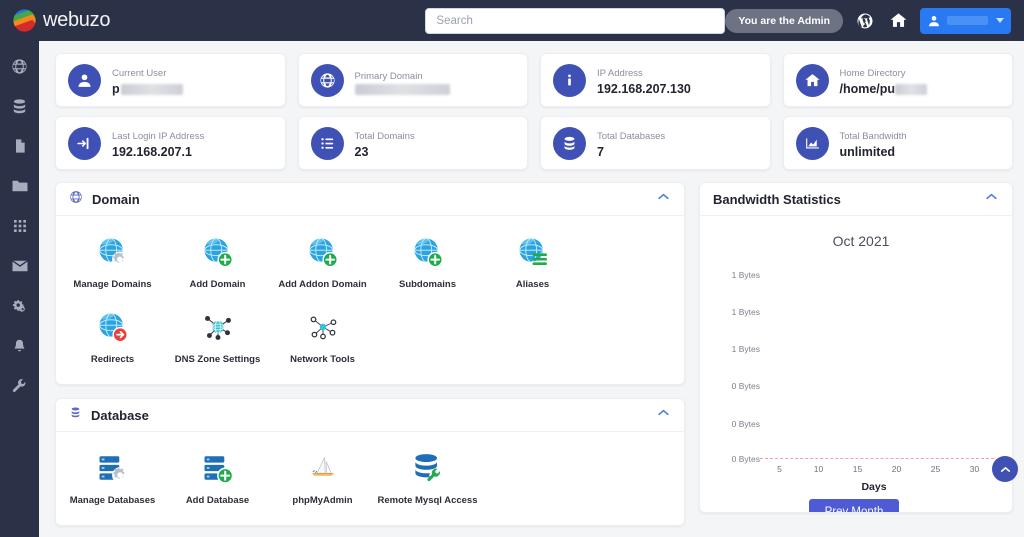 The width and height of the screenshot is (1024, 537). I want to click on sidebar-item-tools, so click(20, 386).